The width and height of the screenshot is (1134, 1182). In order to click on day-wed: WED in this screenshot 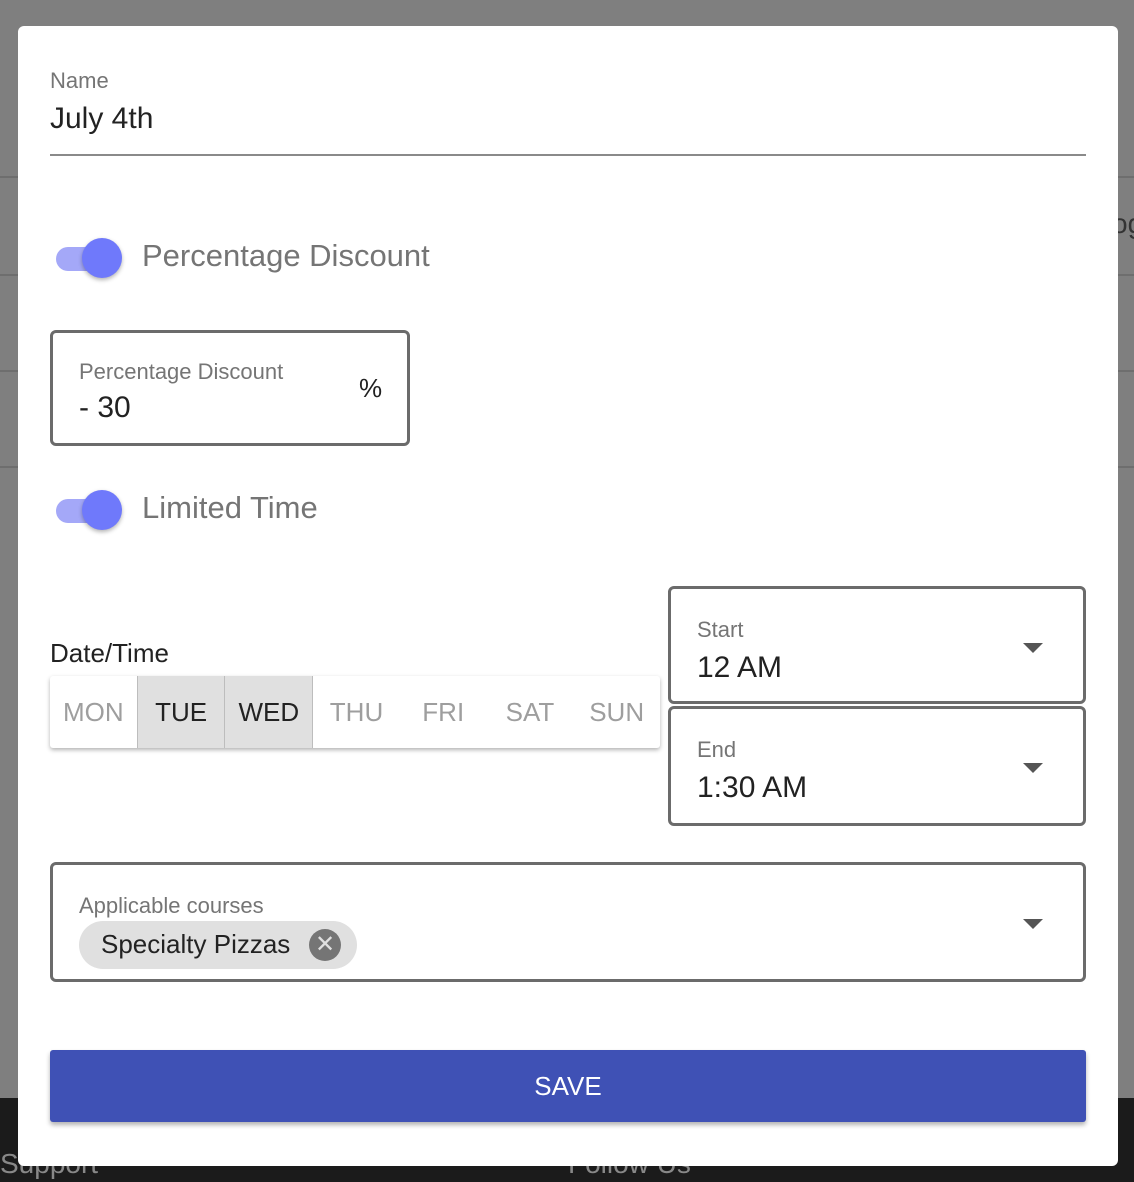, I will do `click(268, 712)`.